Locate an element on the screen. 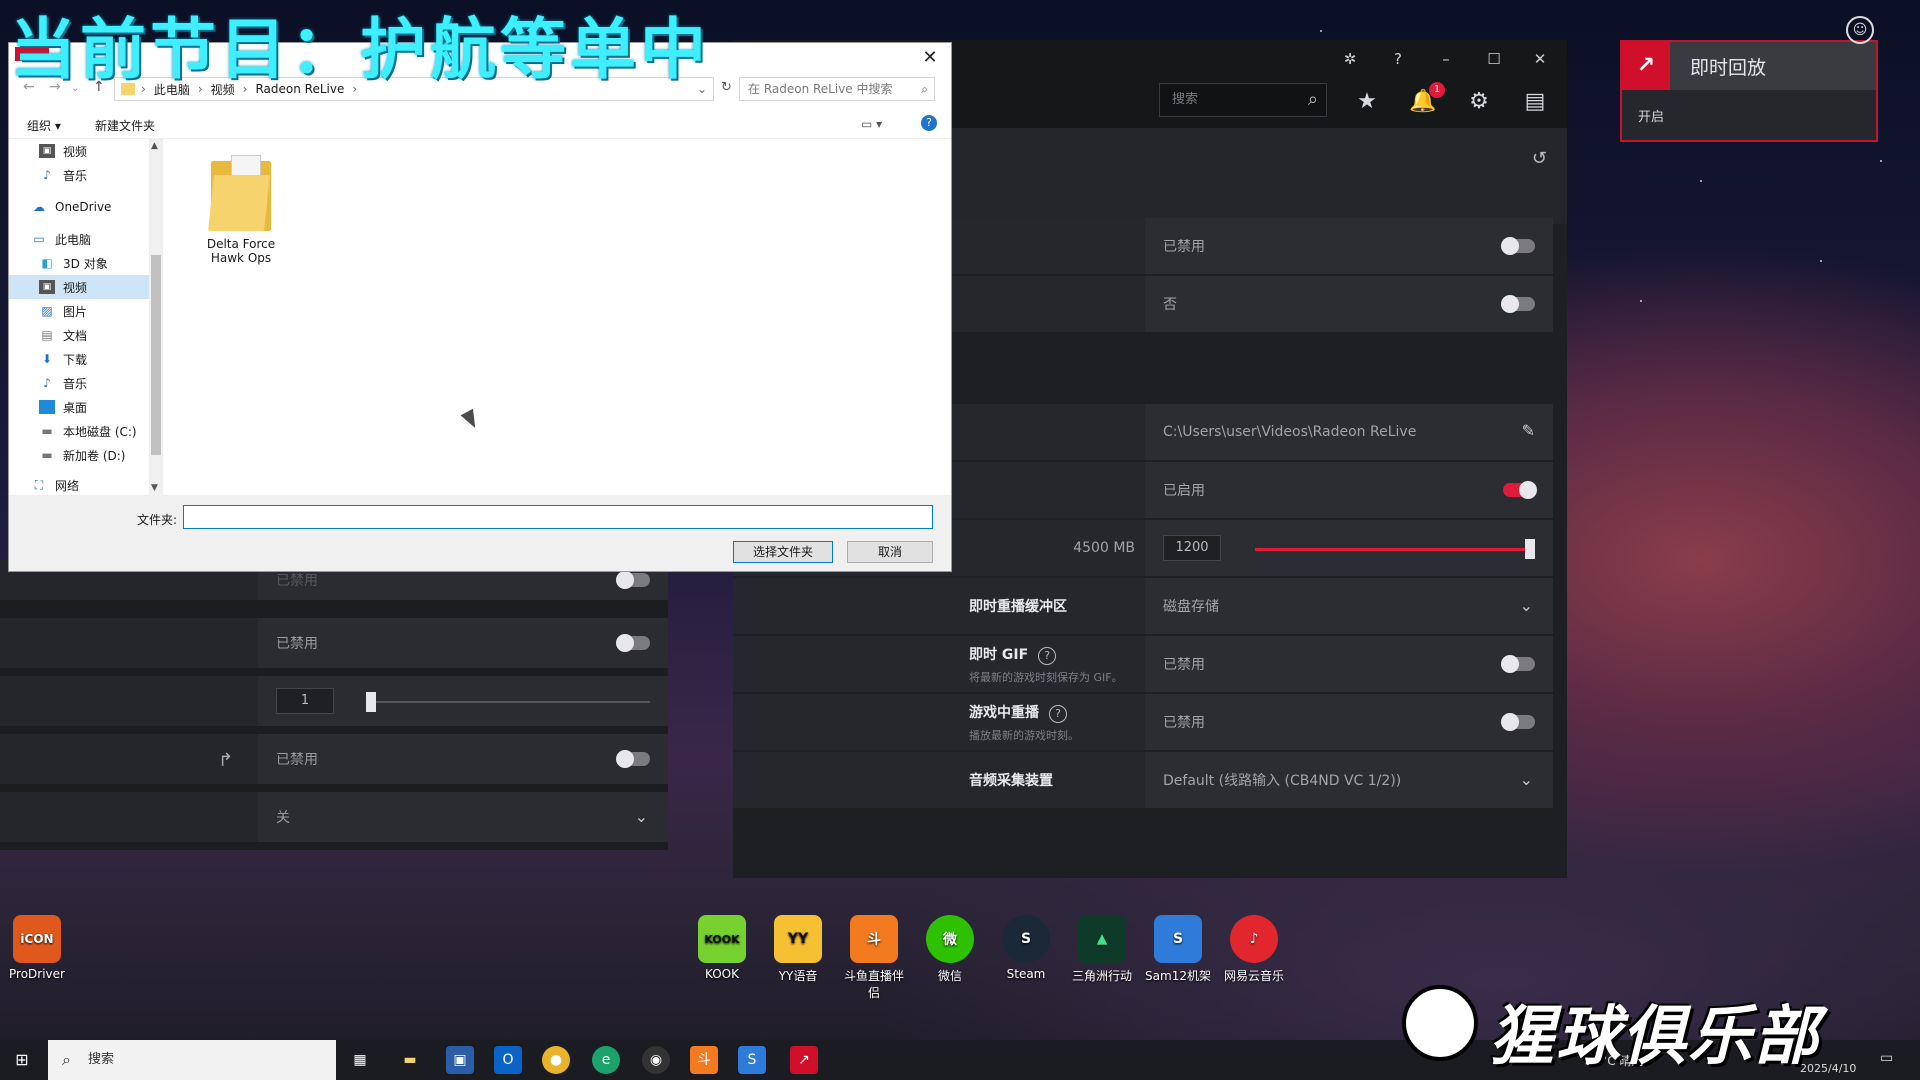 The image size is (1920, 1080). desktop-icon-delta-force: ▲ 三角洲行动 is located at coordinates (1102, 949).